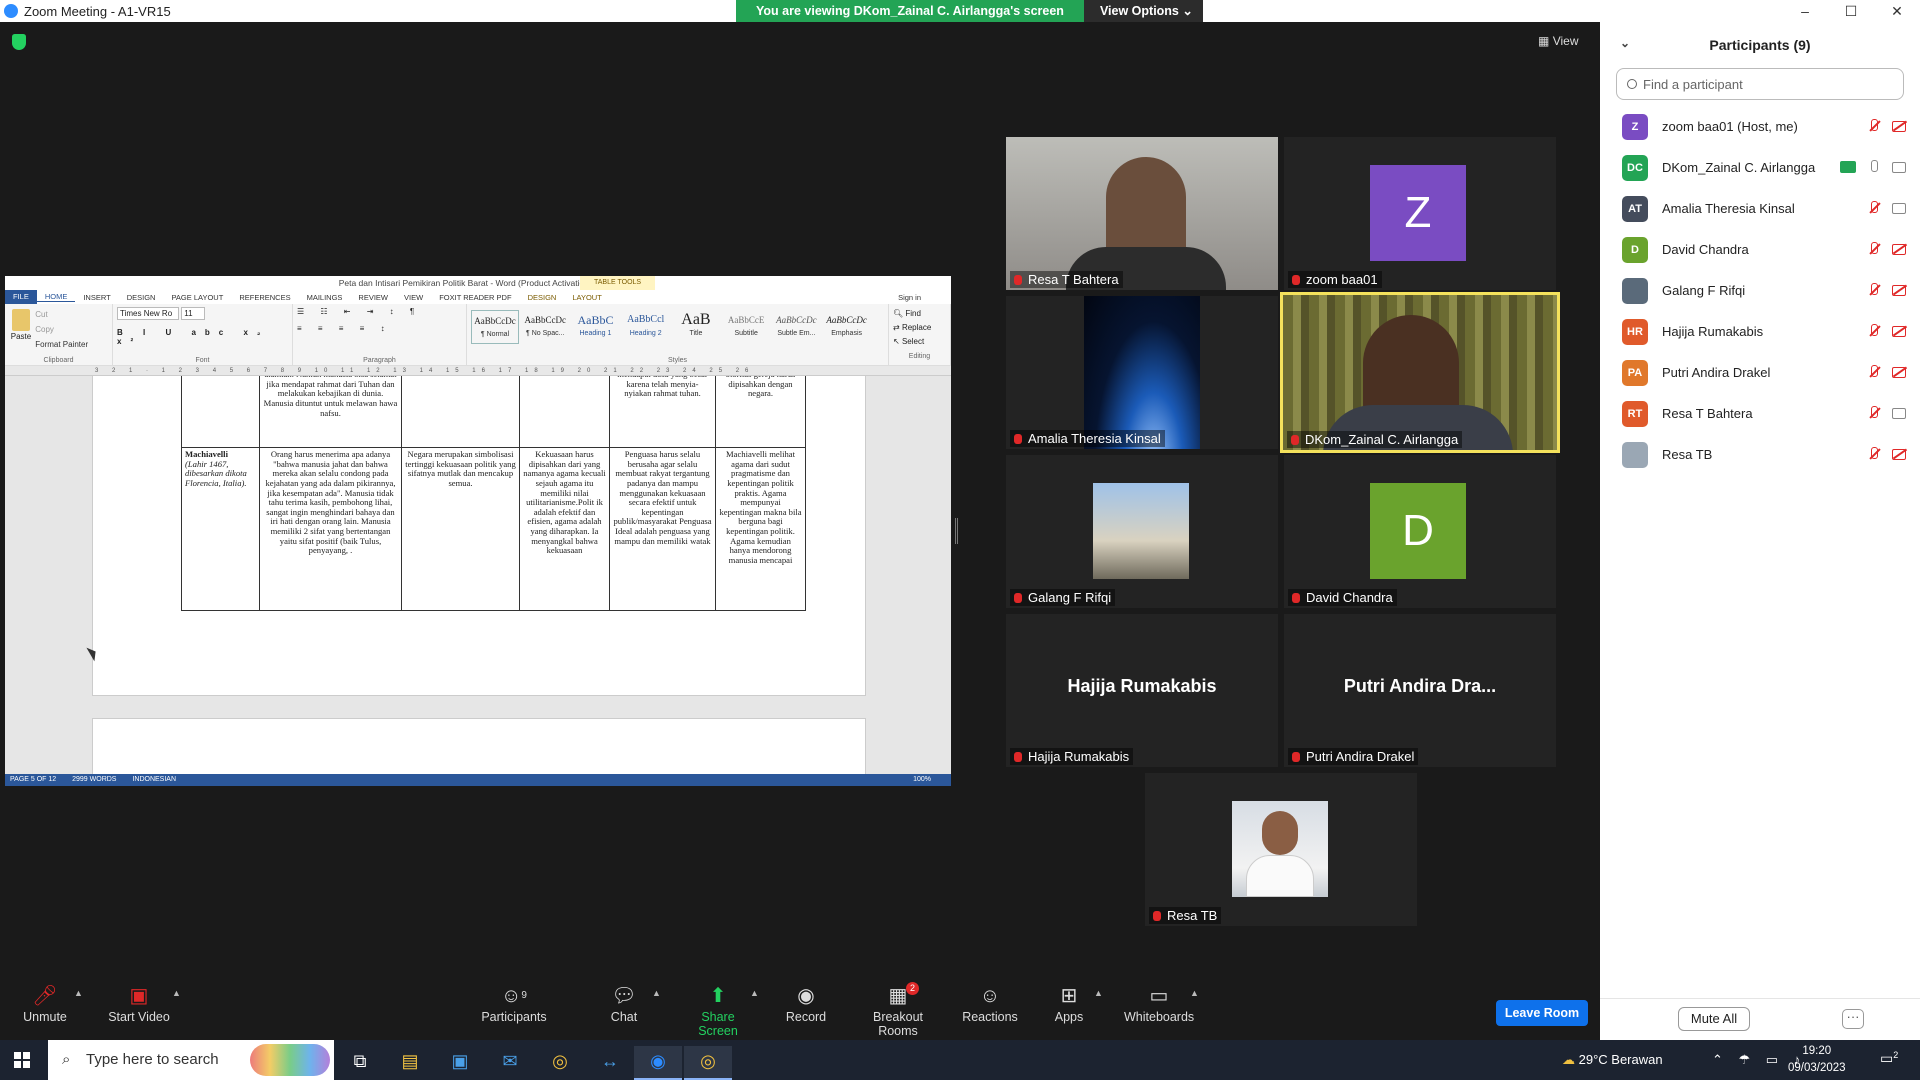 This screenshot has width=1920, height=1080. I want to click on replace-button: ⇄ Replace, so click(919, 328).